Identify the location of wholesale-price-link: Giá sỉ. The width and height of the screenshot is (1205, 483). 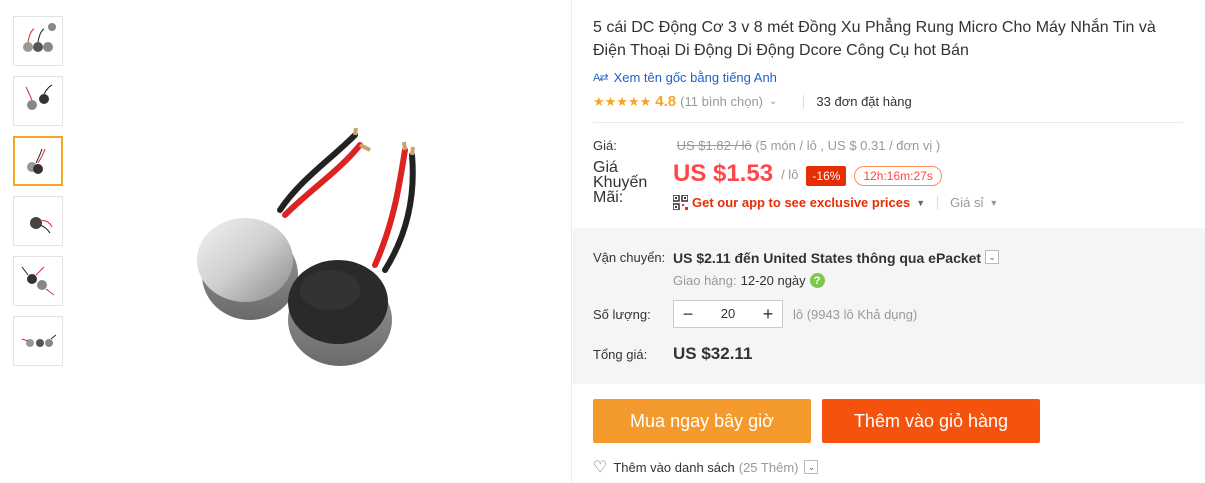
(966, 202).